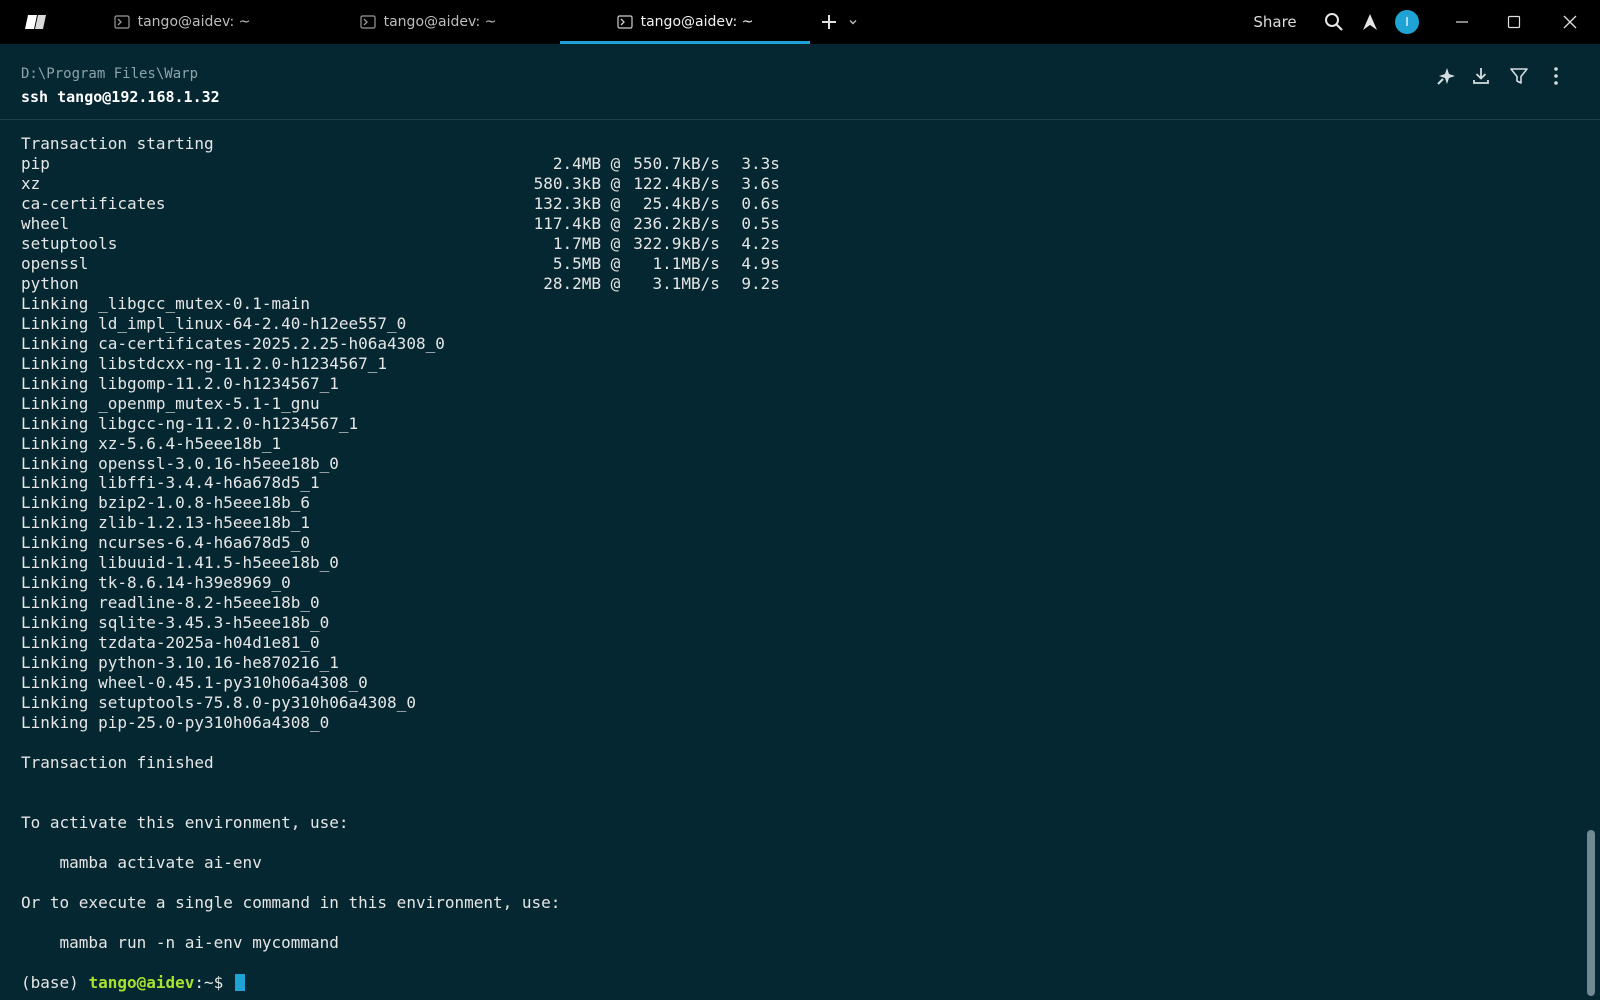 This screenshot has height=1000, width=1600. What do you see at coordinates (165, 503) in the screenshot?
I see `linking-line: Linking bzip2-1.0.8-h5eee18b_6` at bounding box center [165, 503].